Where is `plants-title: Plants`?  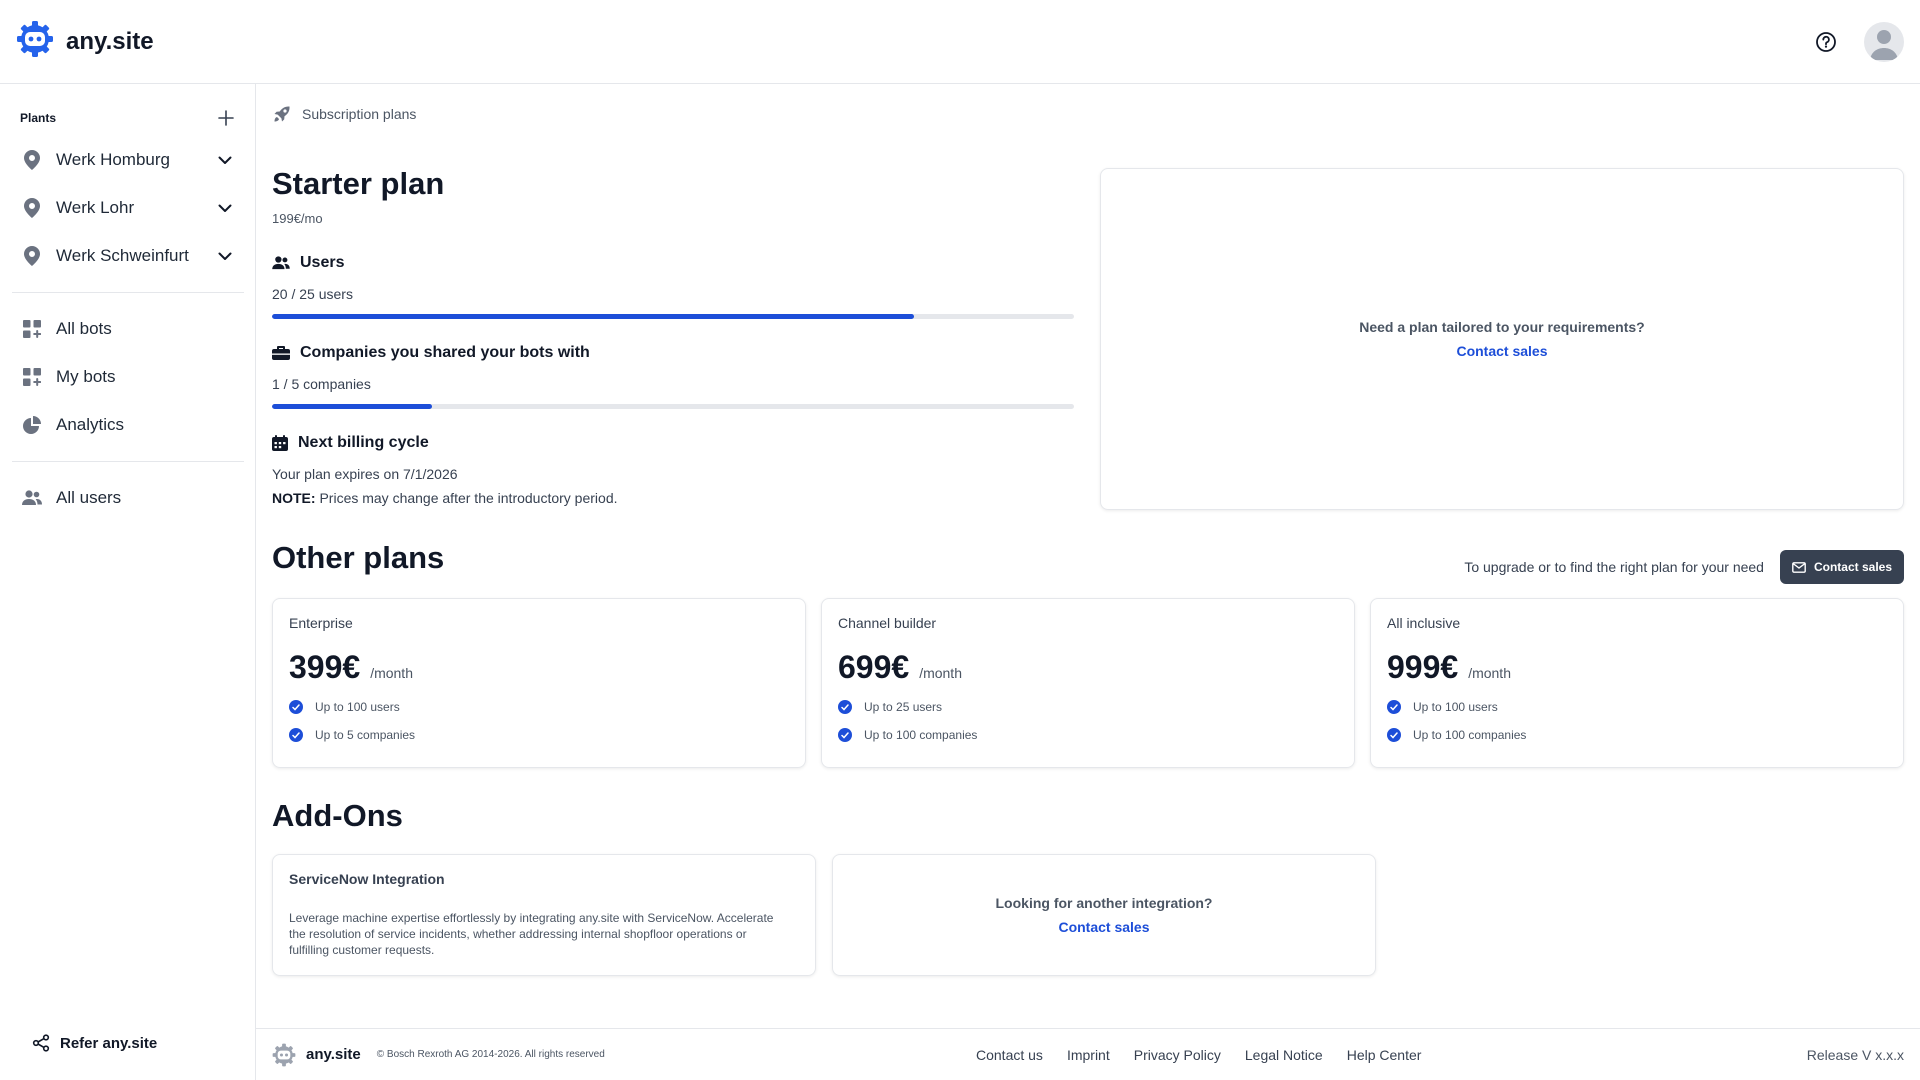 plants-title: Plants is located at coordinates (38, 118).